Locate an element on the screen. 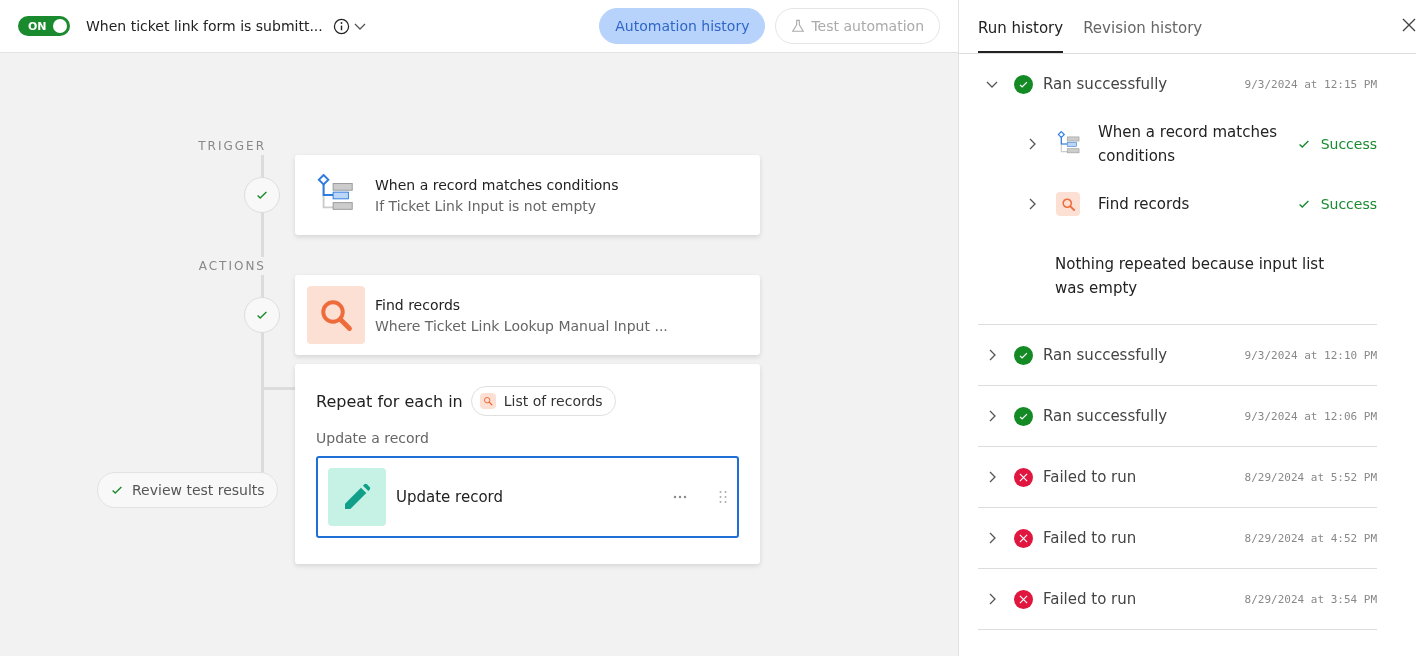 This screenshot has width=1416, height=656. card-title: When a record matches conditions is located at coordinates (497, 184).